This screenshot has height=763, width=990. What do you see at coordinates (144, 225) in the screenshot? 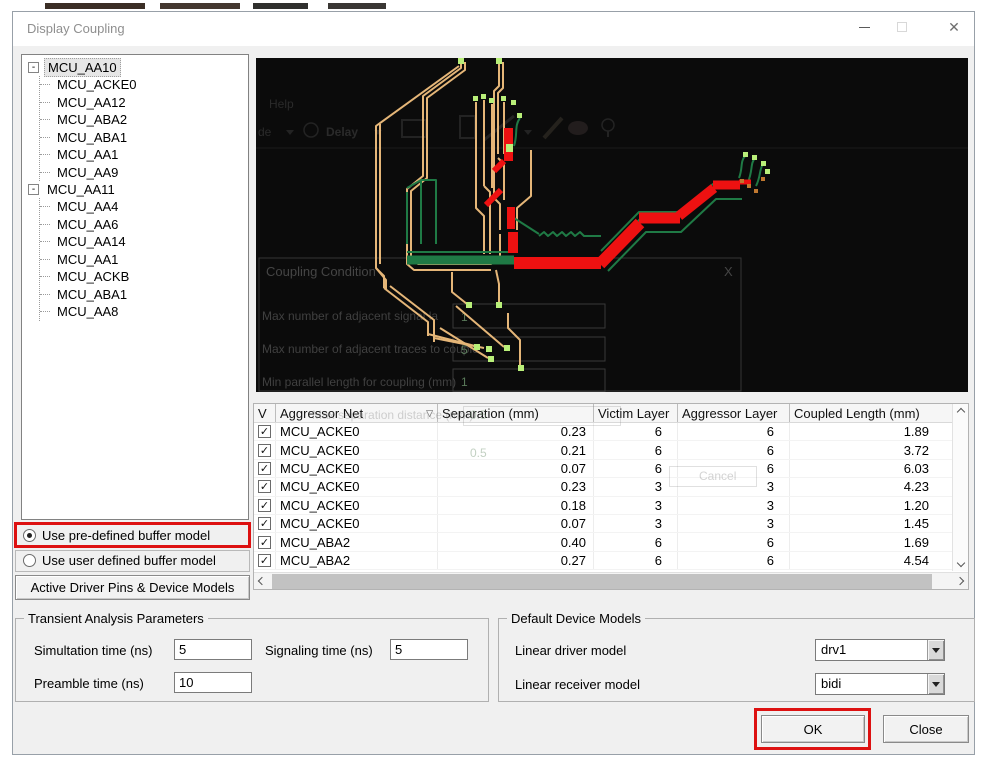
I see `tree-child-item: MCU_AA6` at bounding box center [144, 225].